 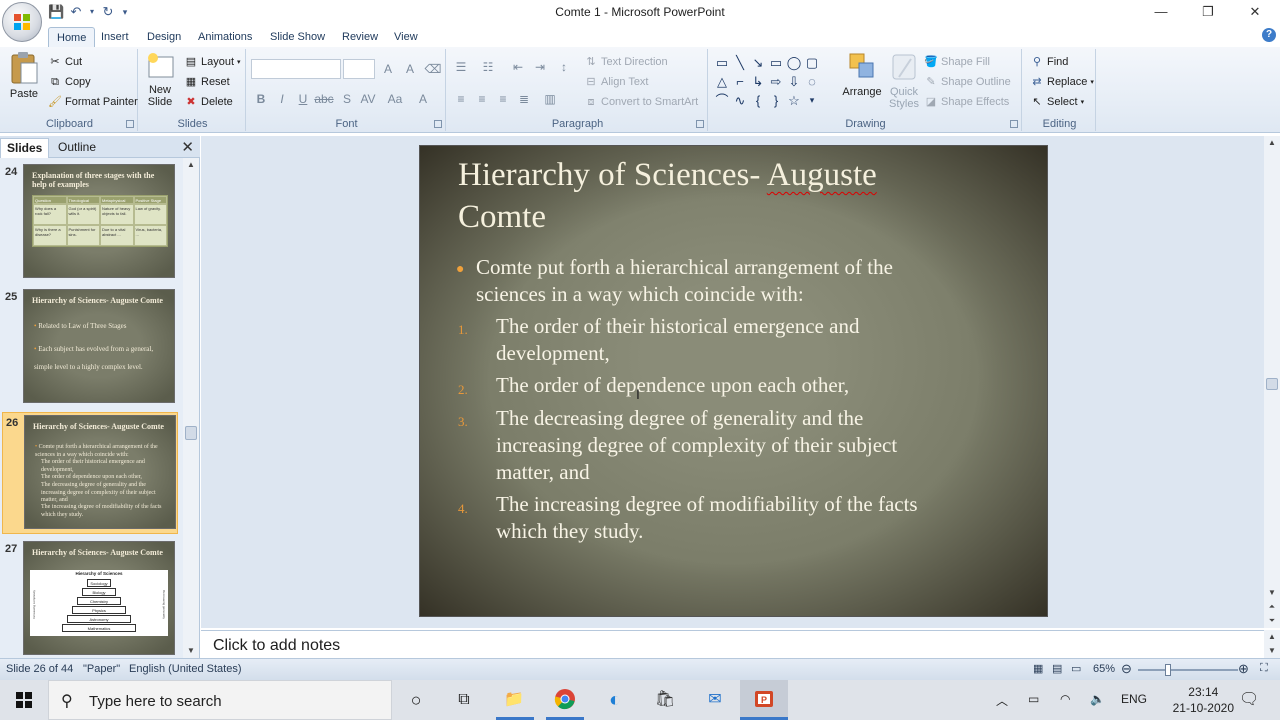 I want to click on shadow-icon: S, so click(x=347, y=99).